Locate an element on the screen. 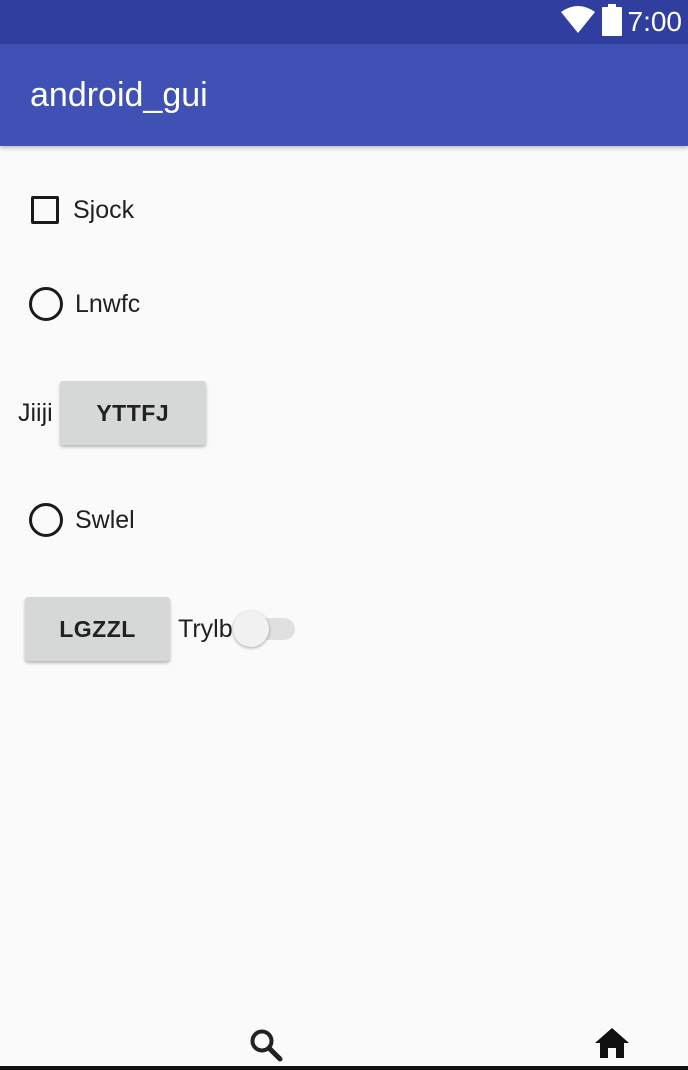 The image size is (688, 1070). app-title: android_gui is located at coordinates (119, 95).